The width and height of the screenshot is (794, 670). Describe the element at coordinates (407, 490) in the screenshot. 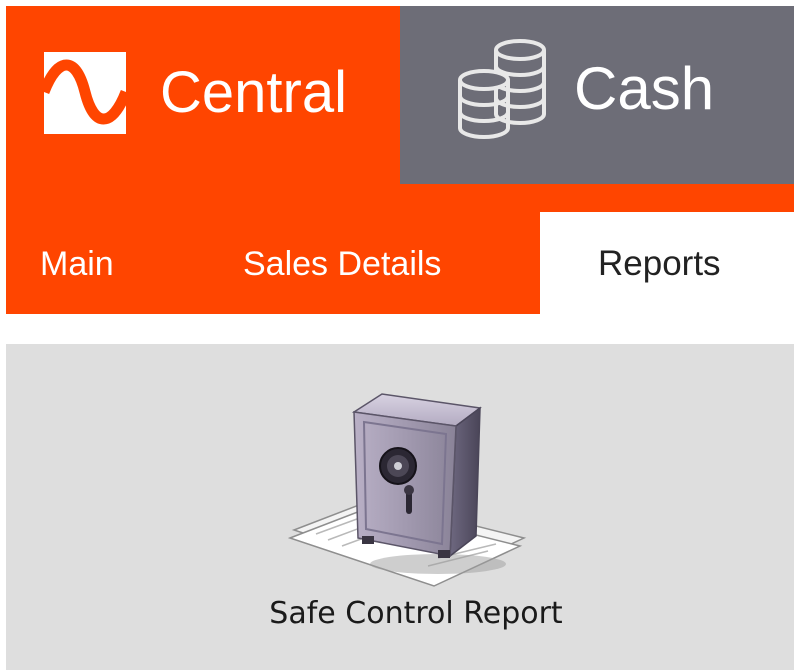

I see `safe-icon` at that location.